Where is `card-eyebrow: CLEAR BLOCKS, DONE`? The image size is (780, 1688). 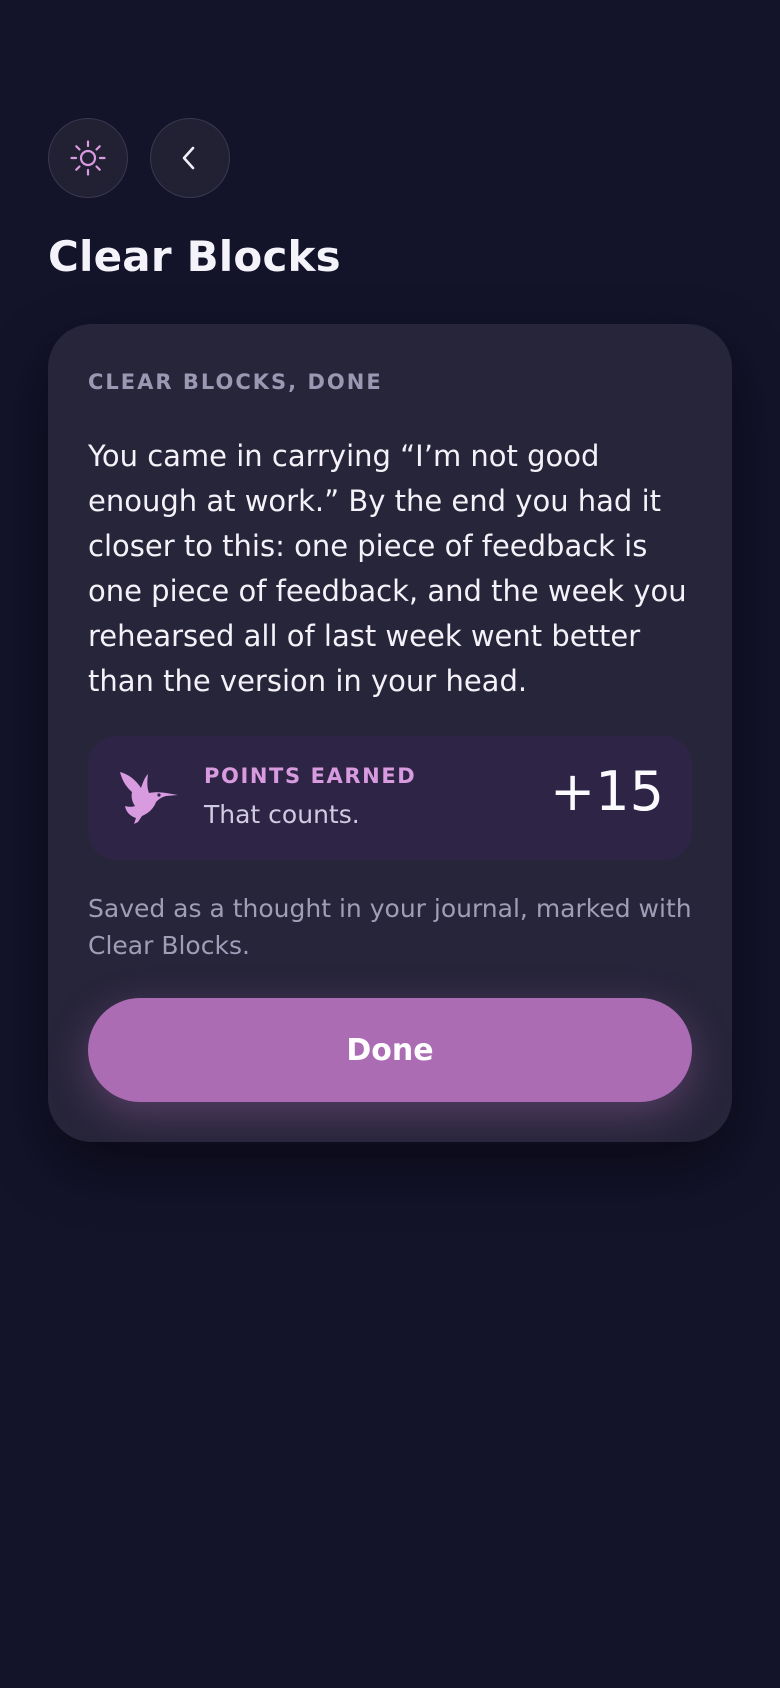 card-eyebrow: CLEAR BLOCKS, DONE is located at coordinates (235, 382).